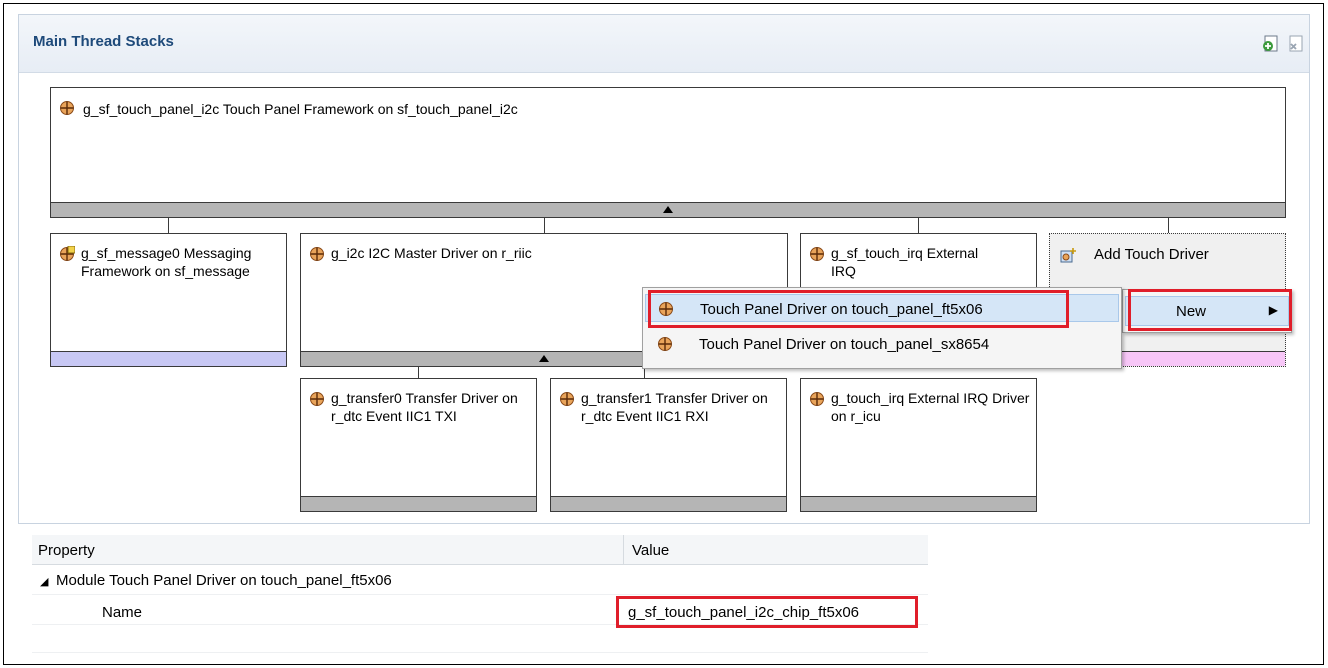 This screenshot has width=1328, height=668. I want to click on highlight-name-value, so click(767, 612).